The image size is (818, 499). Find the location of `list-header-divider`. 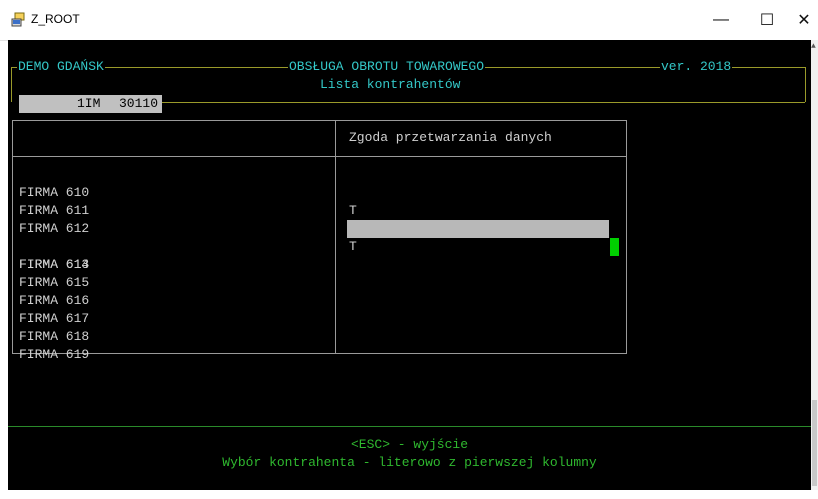

list-header-divider is located at coordinates (319, 156).